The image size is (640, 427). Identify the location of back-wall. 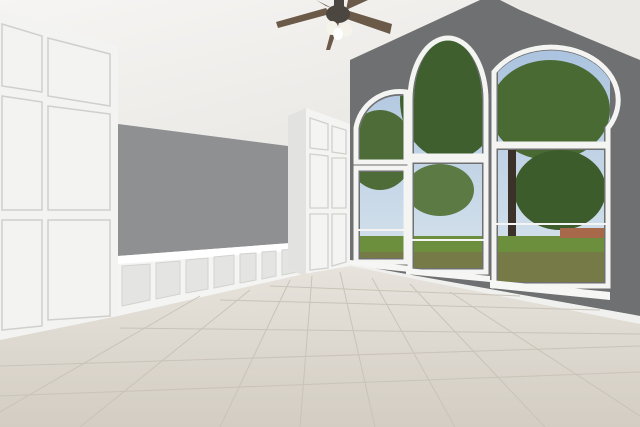
(203, 190).